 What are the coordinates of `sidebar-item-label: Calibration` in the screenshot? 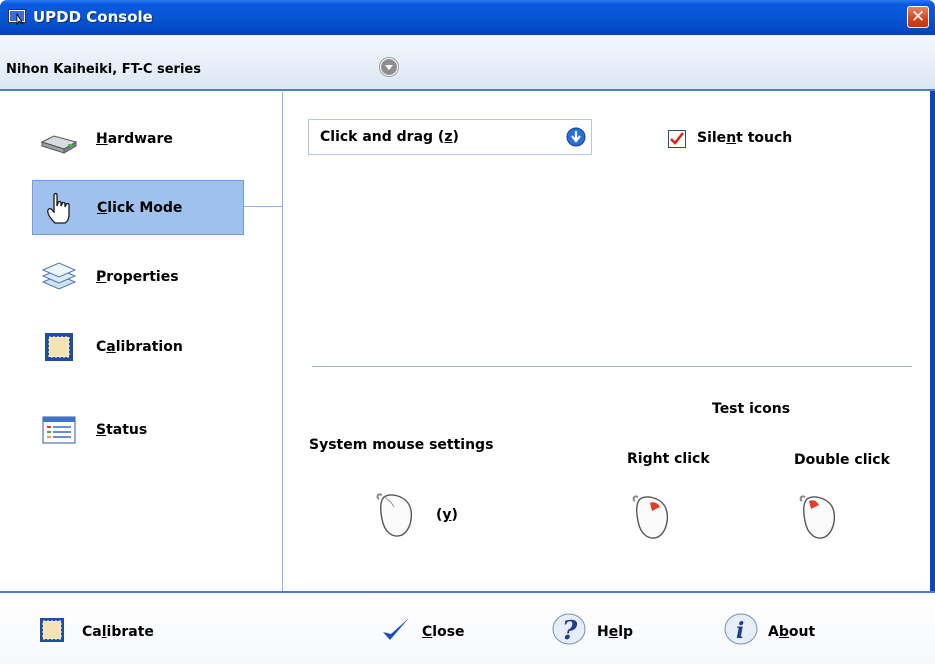 It's located at (139, 347).